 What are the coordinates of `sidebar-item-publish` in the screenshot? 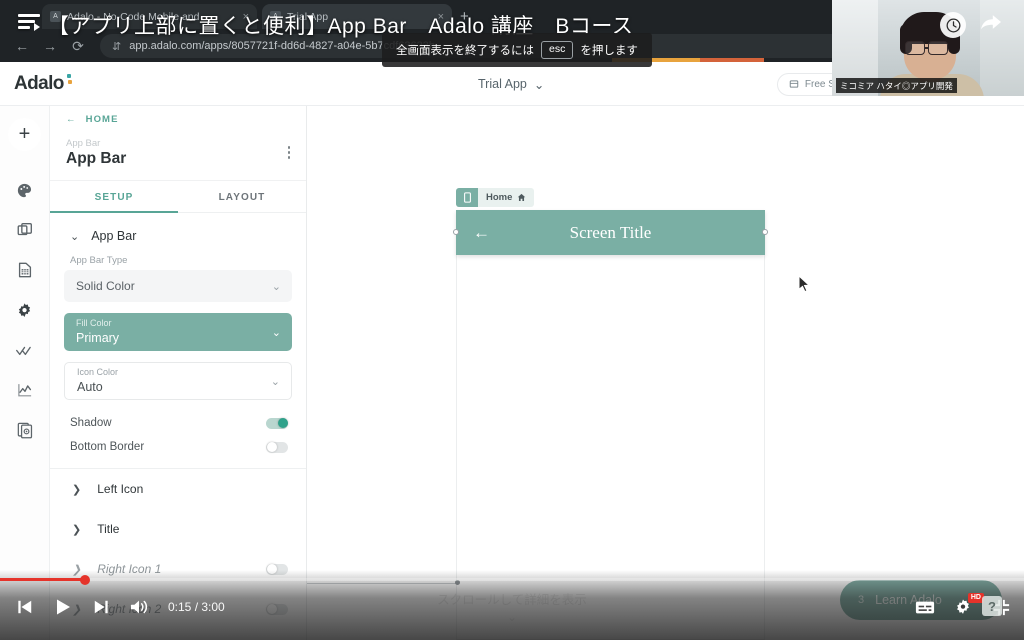 It's located at (25, 350).